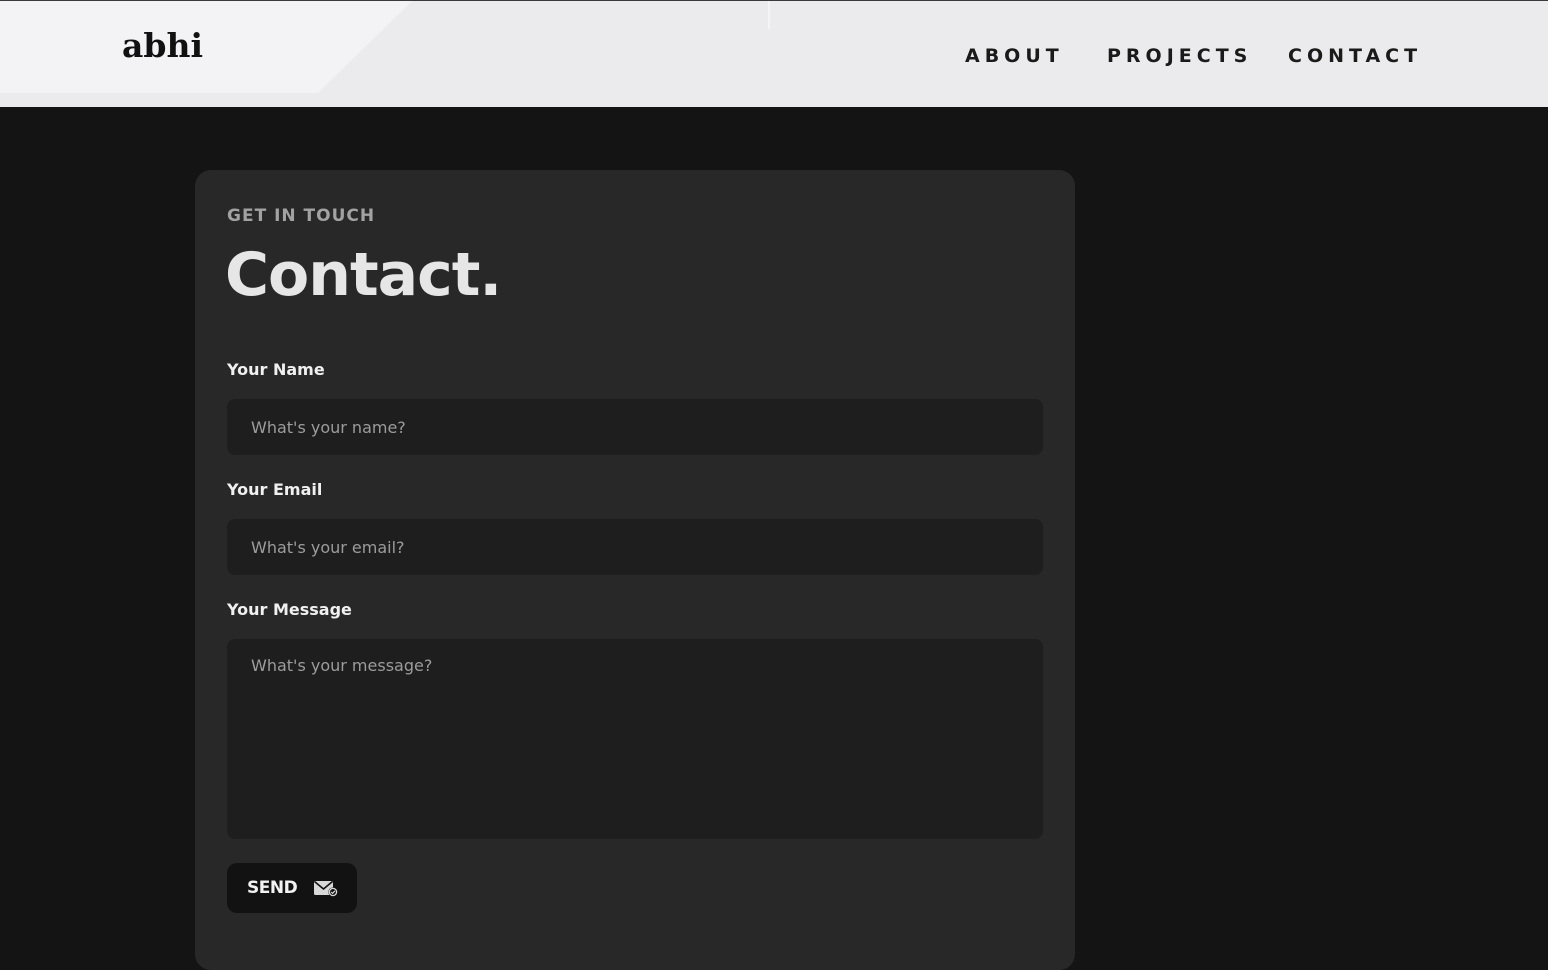  Describe the element at coordinates (1014, 56) in the screenshot. I see `nav-link-about: ABOUT` at that location.